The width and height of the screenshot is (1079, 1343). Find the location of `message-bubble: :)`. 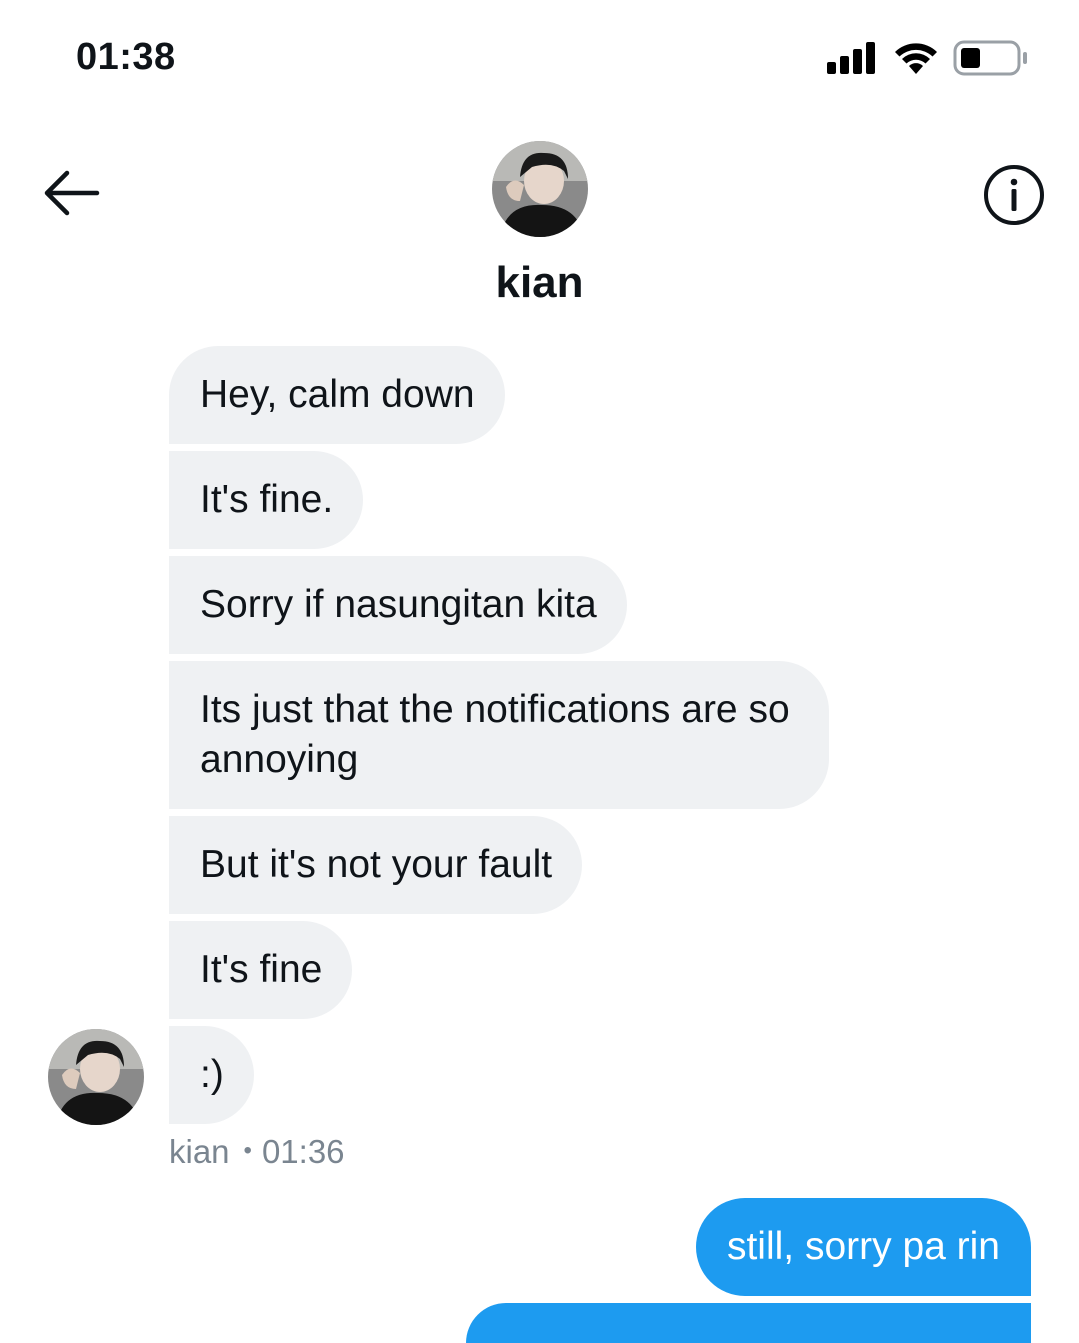

message-bubble: :) is located at coordinates (211, 1075).